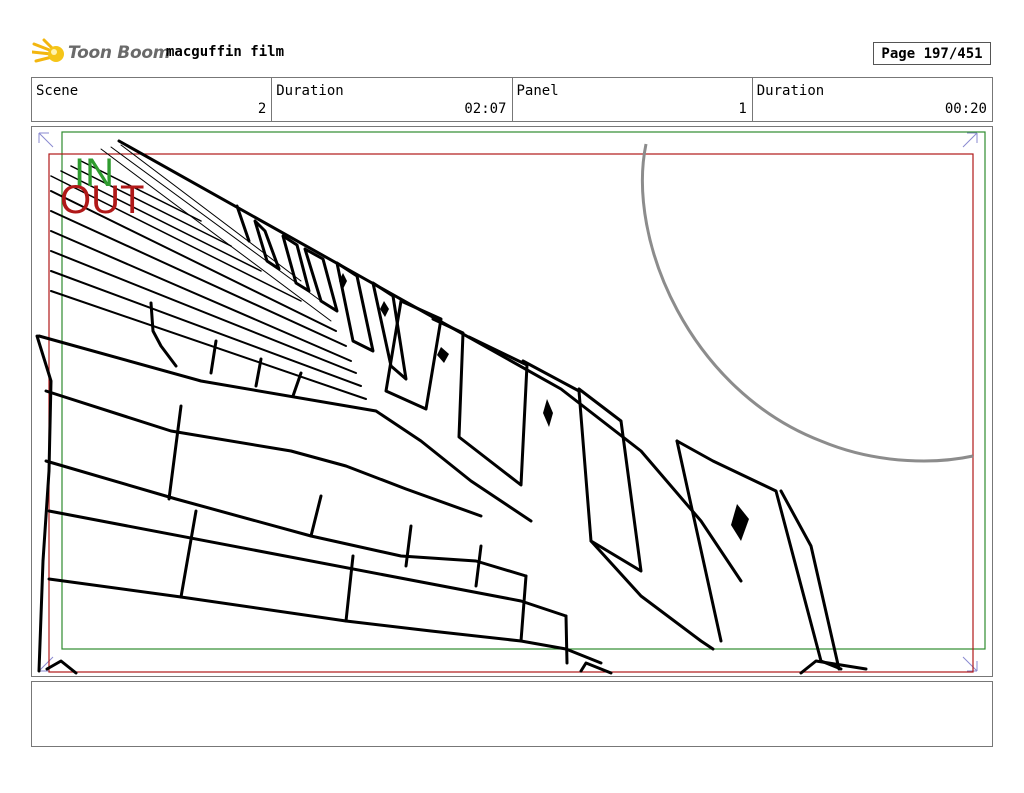  I want to click on scene-value: 2, so click(262, 109).